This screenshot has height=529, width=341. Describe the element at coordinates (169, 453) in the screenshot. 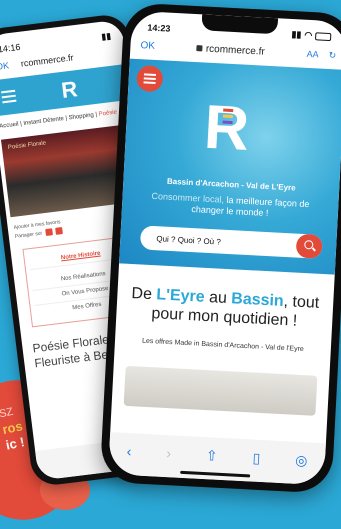

I see `forward-icon: ›` at that location.